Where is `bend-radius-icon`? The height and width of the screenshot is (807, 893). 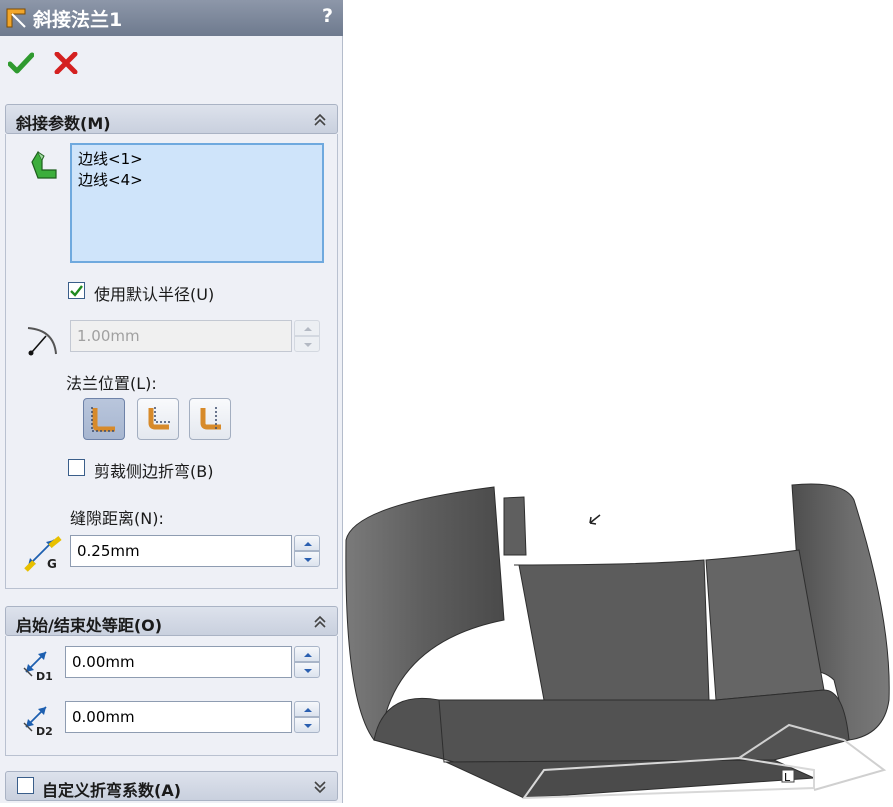
bend-radius-icon is located at coordinates (42, 341).